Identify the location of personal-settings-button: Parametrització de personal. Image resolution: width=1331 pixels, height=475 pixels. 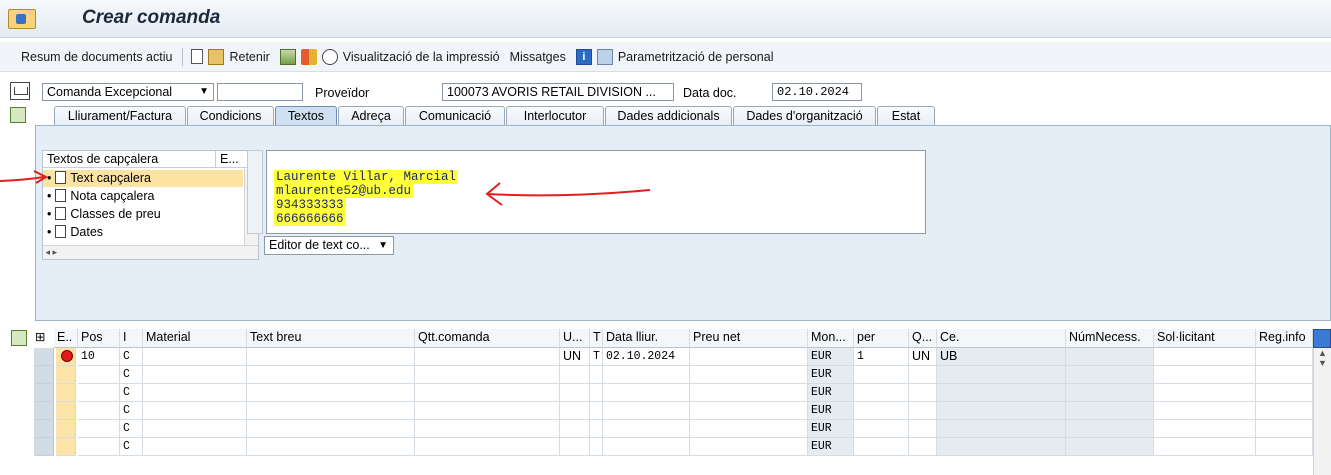
(684, 56).